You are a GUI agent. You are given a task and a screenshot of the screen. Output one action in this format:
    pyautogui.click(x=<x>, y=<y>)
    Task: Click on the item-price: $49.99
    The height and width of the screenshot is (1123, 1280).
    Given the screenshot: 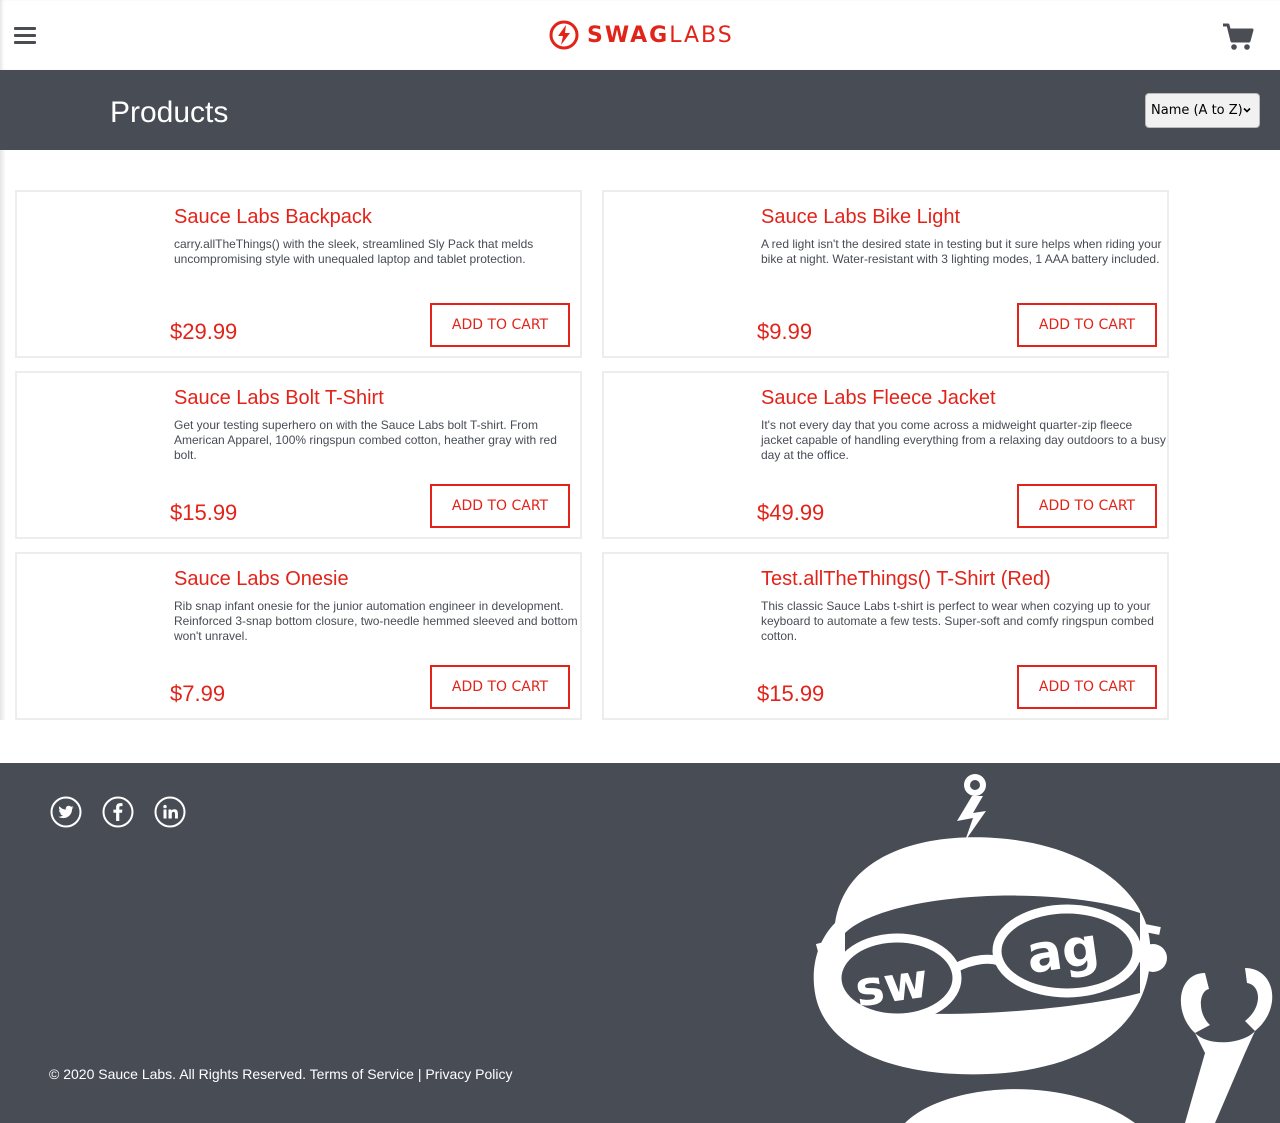 What is the action you would take?
    pyautogui.click(x=791, y=512)
    